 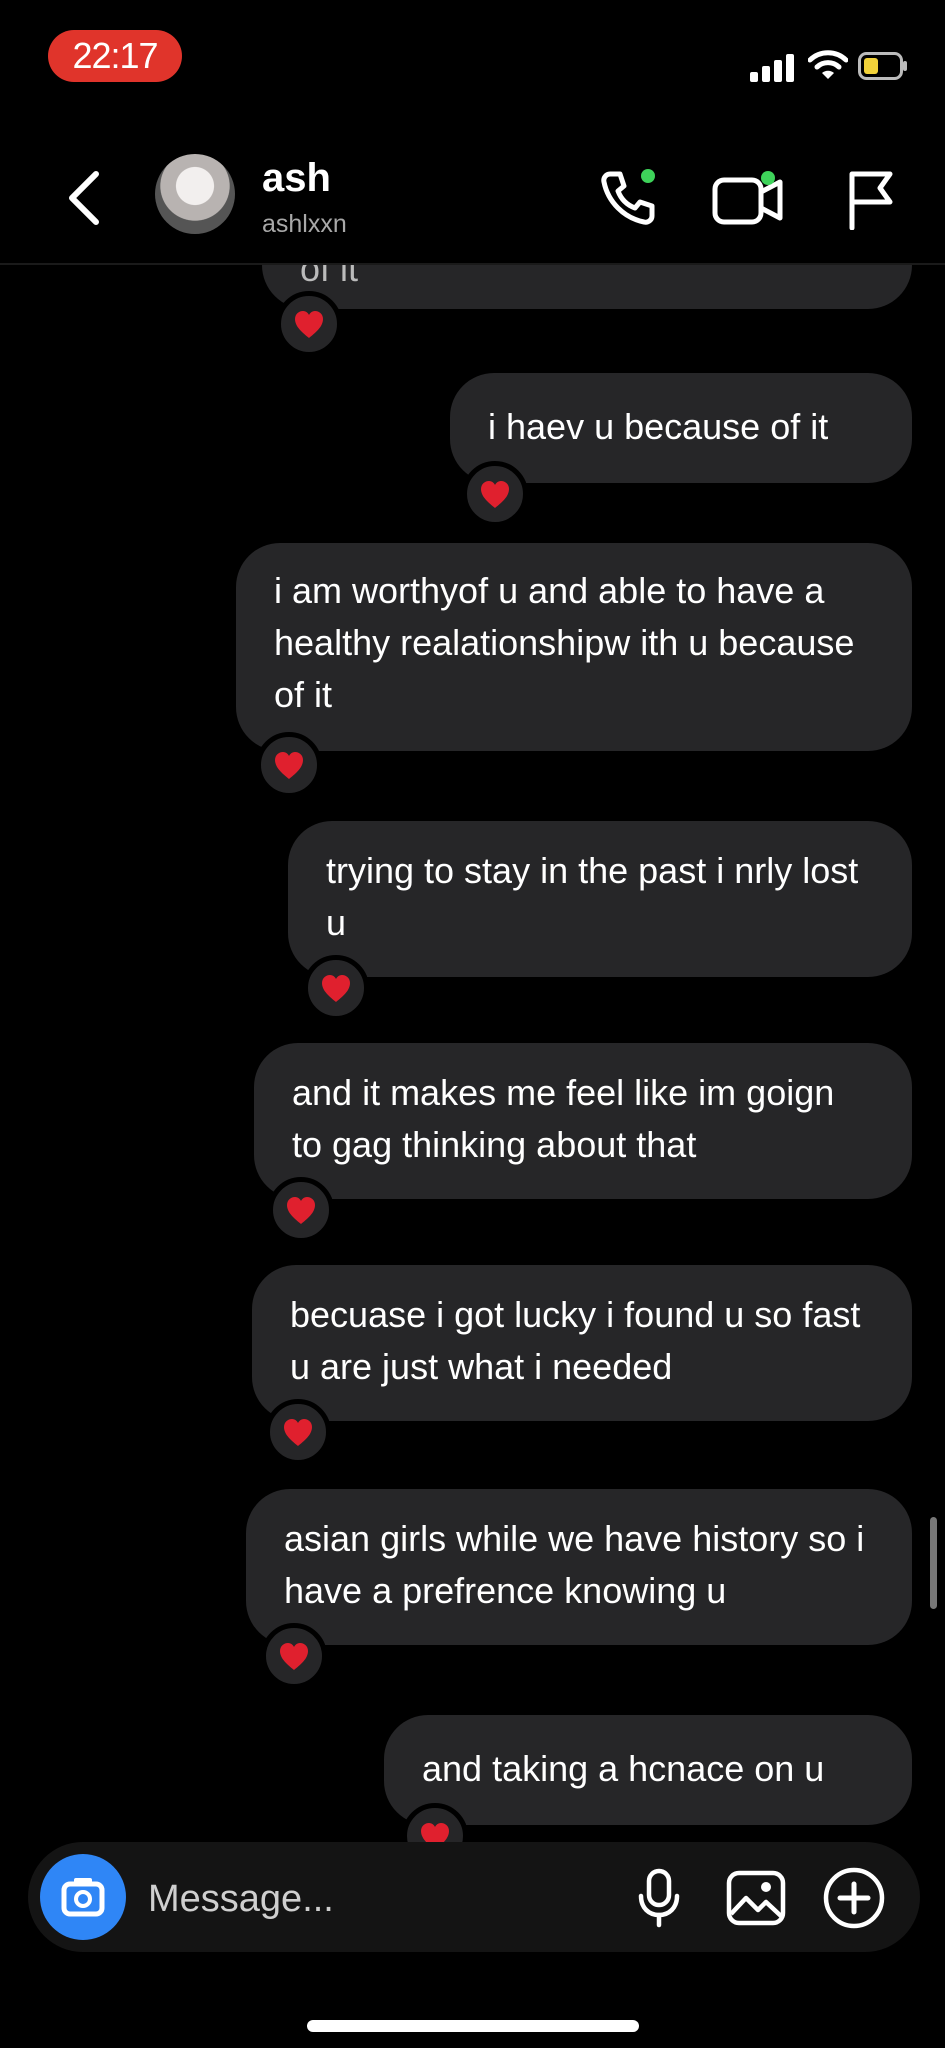 I want to click on message-input, so click(x=348, y=1899).